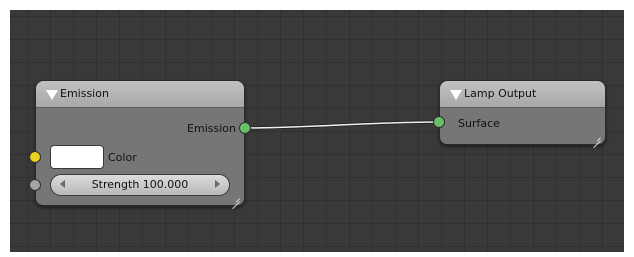 Image resolution: width=634 pixels, height=257 pixels. I want to click on strength-slider: Strength 100.000, so click(140, 185).